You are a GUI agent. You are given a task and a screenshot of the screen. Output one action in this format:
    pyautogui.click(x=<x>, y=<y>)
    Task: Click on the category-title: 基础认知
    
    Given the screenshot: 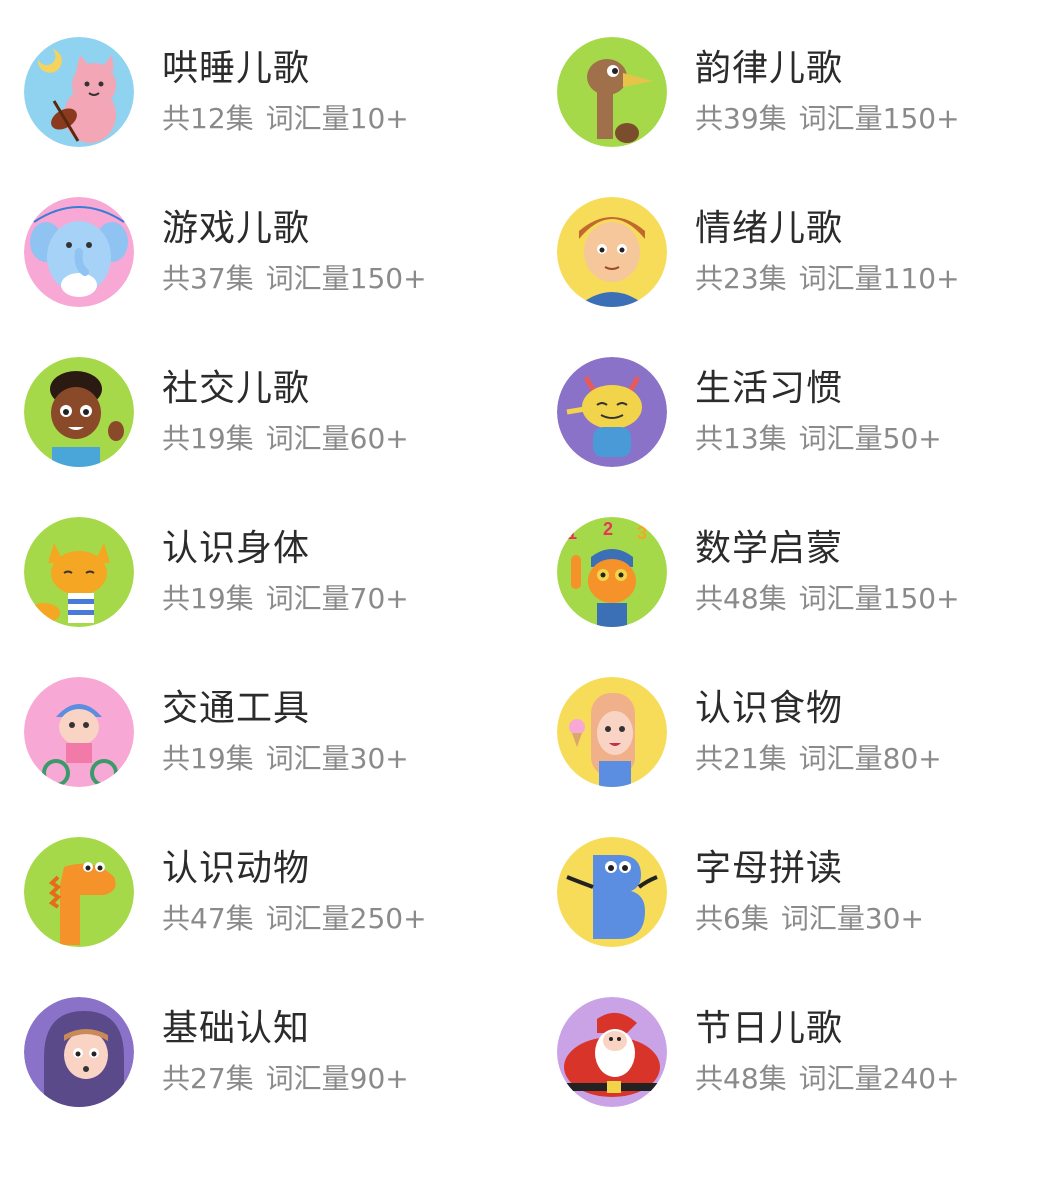 What is the action you would take?
    pyautogui.click(x=236, y=1028)
    